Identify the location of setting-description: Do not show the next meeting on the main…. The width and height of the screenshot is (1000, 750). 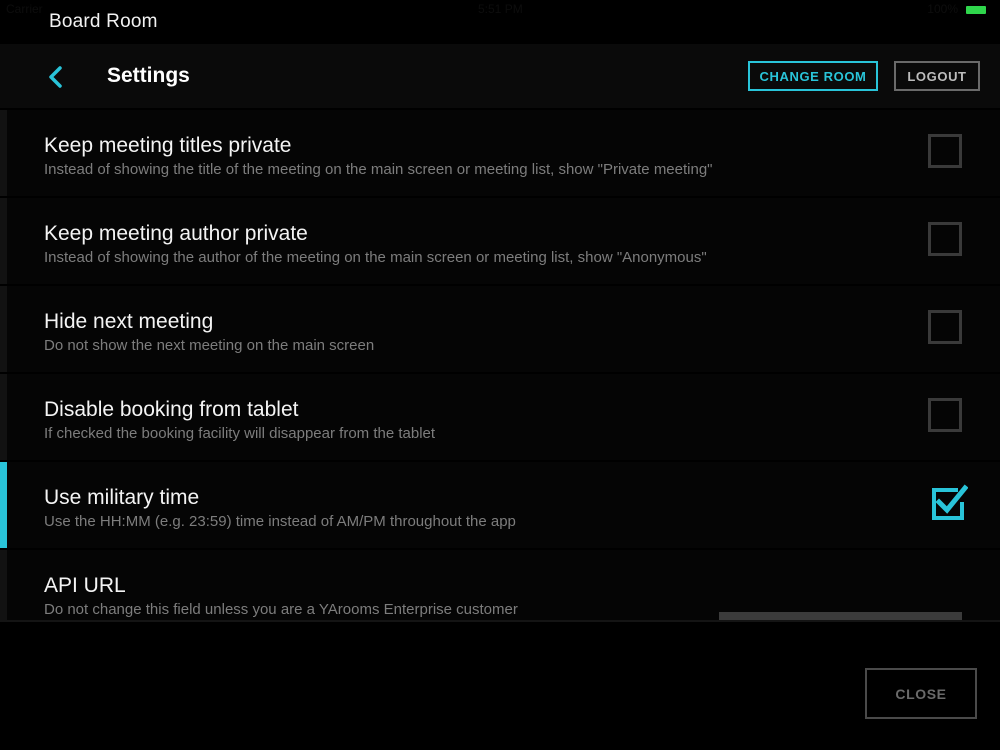
(209, 345).